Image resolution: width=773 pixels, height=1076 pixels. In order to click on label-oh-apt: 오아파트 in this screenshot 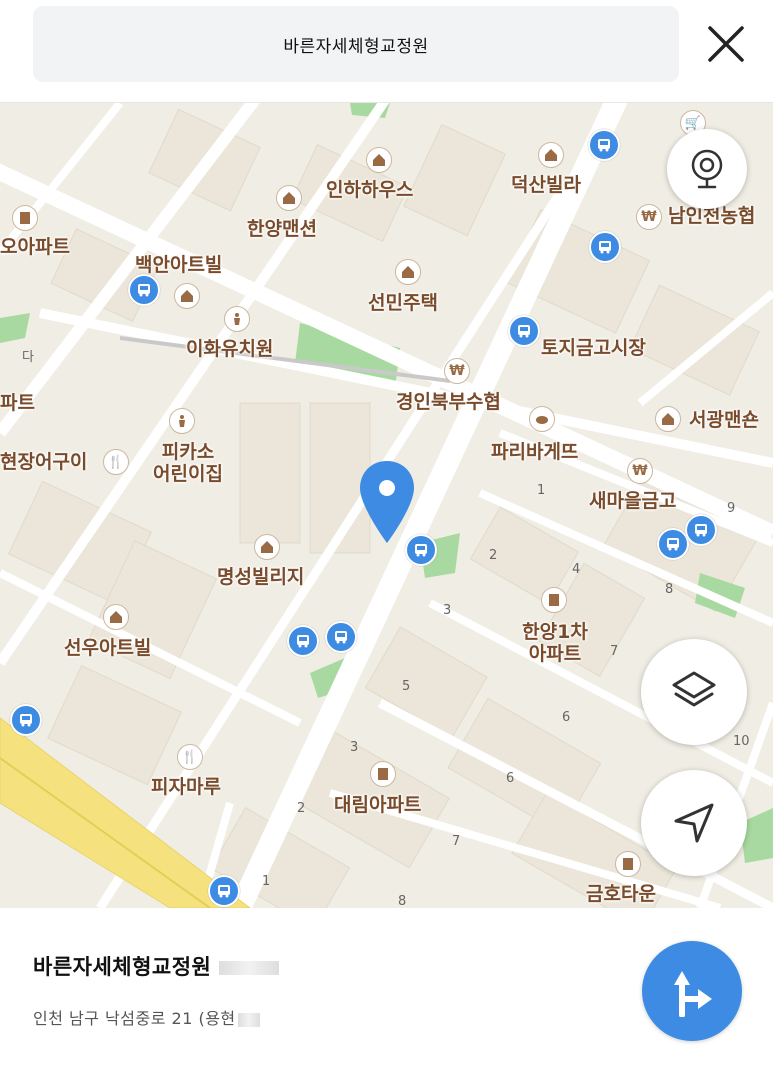, I will do `click(35, 247)`.